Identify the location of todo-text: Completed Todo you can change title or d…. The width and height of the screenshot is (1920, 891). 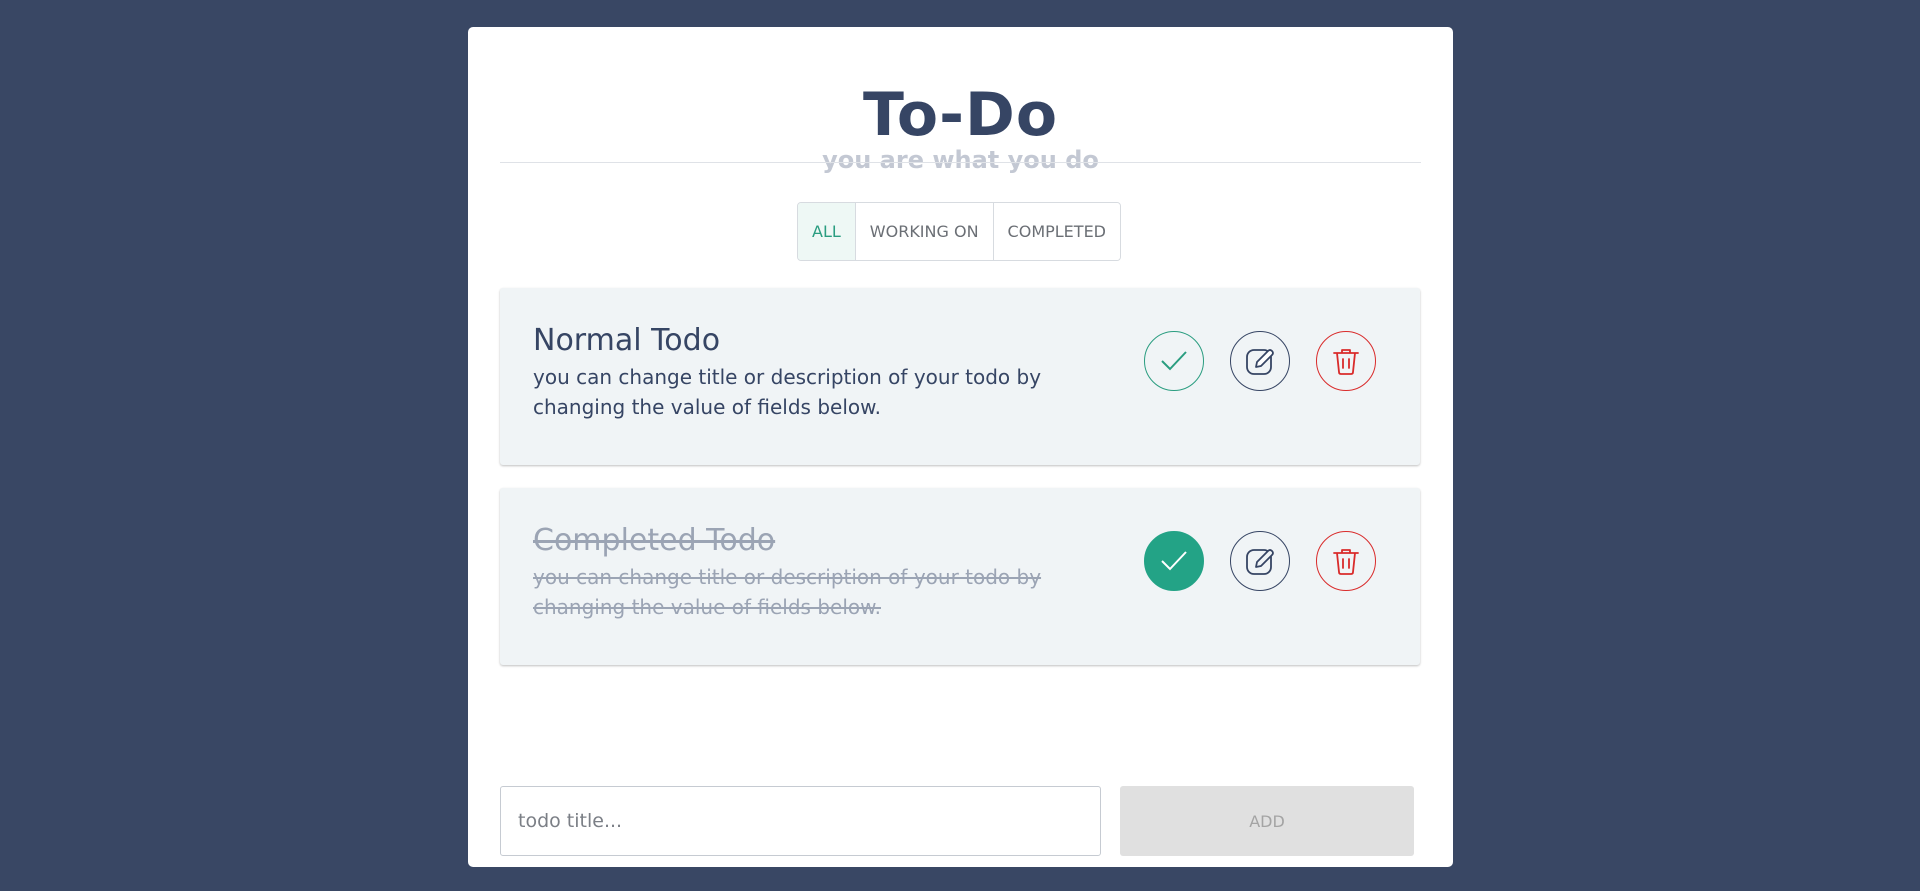
(803, 572).